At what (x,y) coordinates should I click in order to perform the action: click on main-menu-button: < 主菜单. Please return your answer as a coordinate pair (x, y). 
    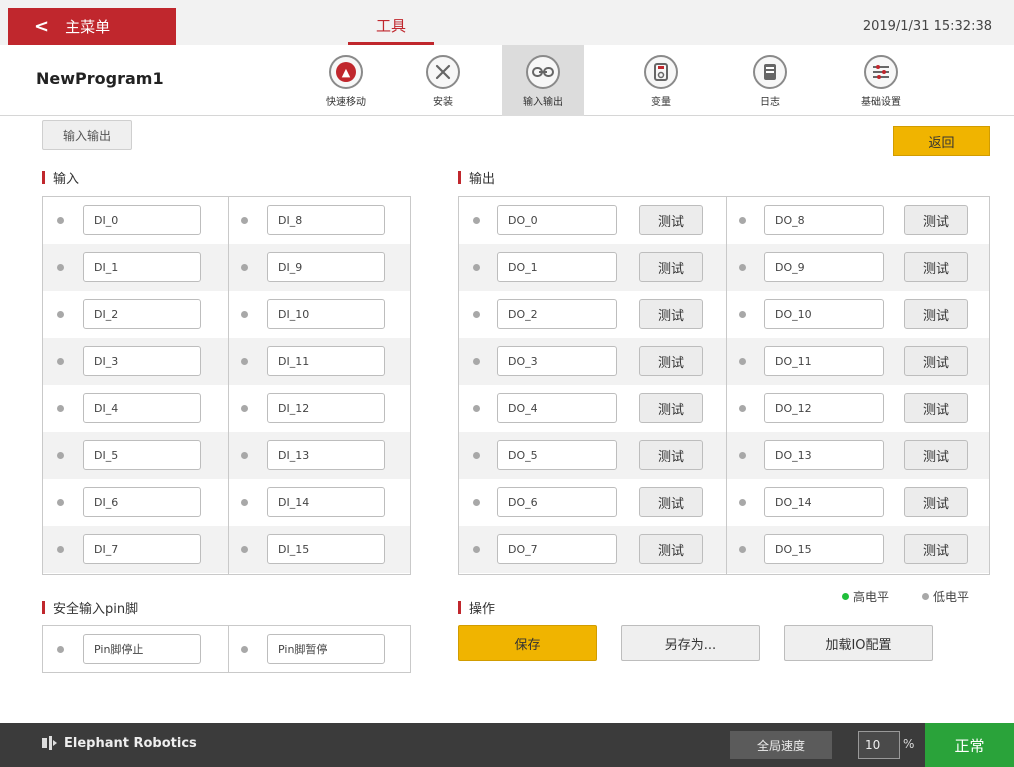
    Looking at the image, I should click on (92, 26).